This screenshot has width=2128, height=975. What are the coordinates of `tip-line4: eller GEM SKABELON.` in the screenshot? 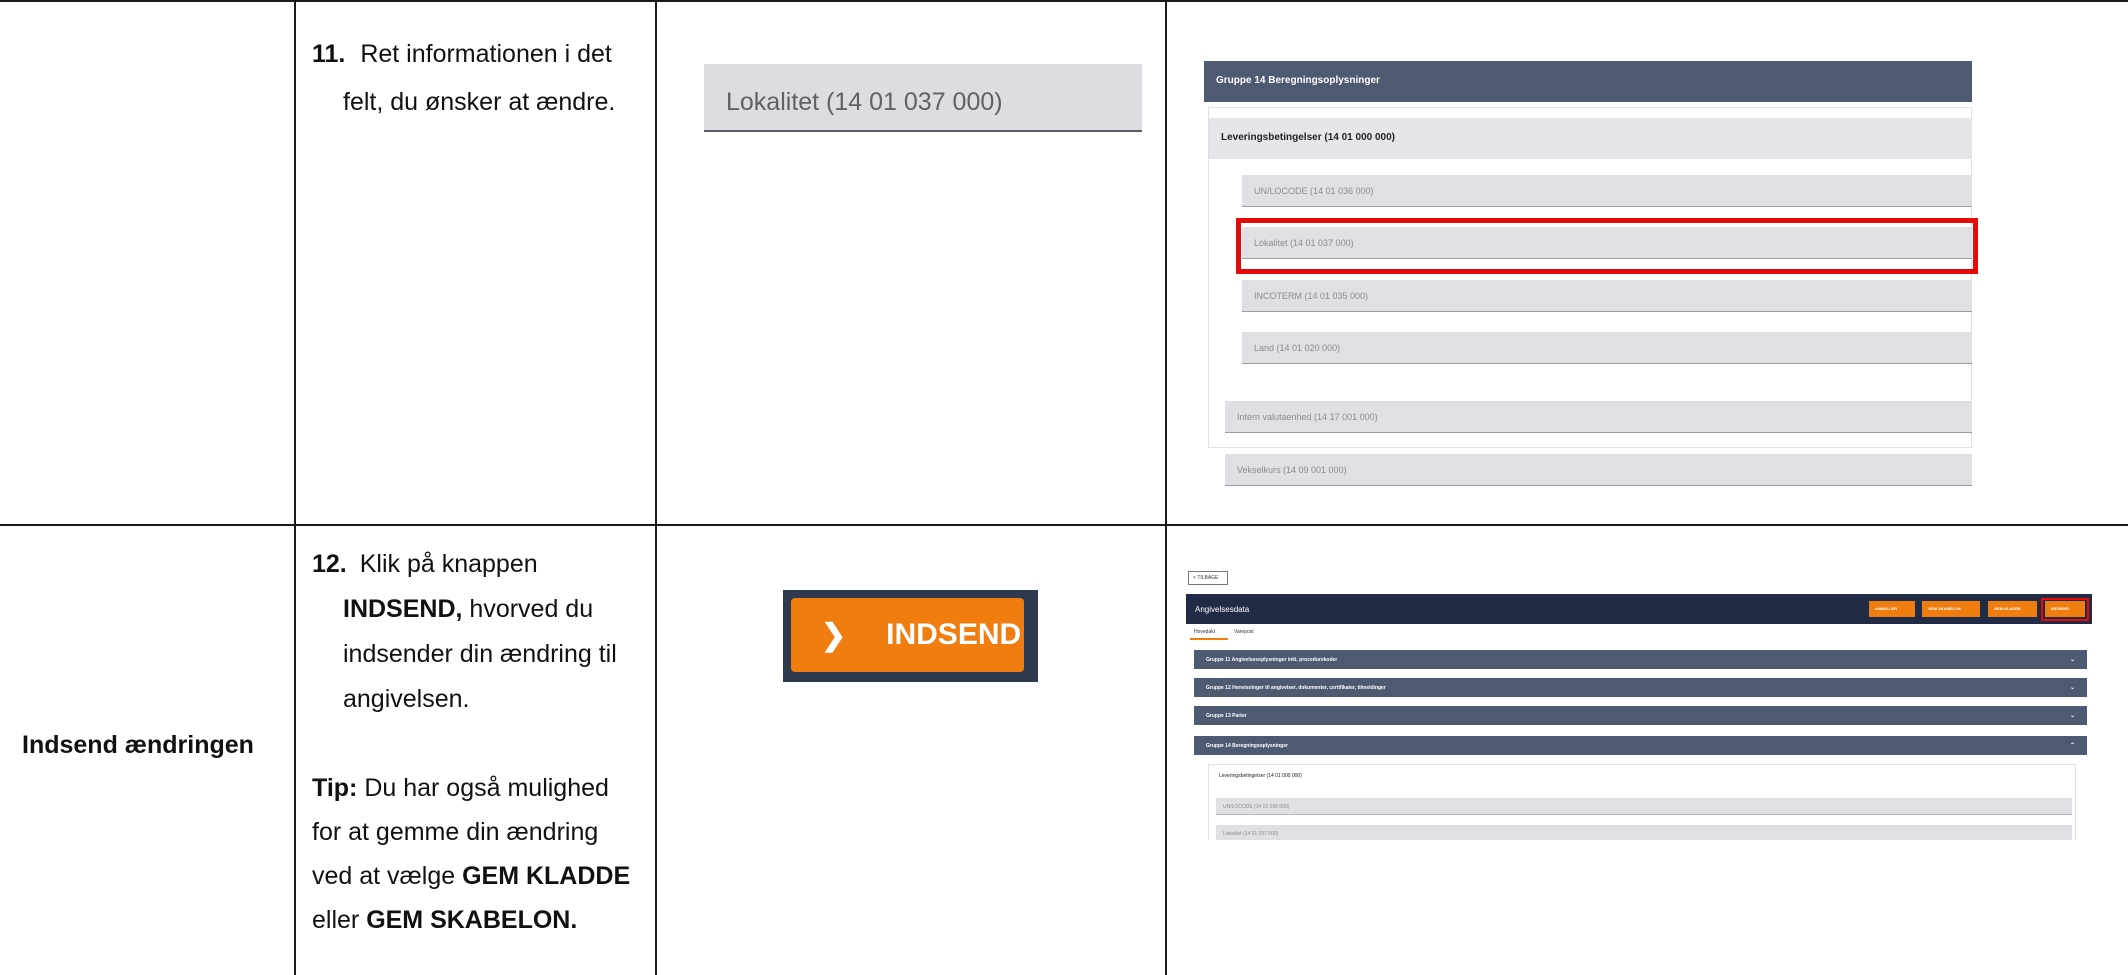 It's located at (444, 920).